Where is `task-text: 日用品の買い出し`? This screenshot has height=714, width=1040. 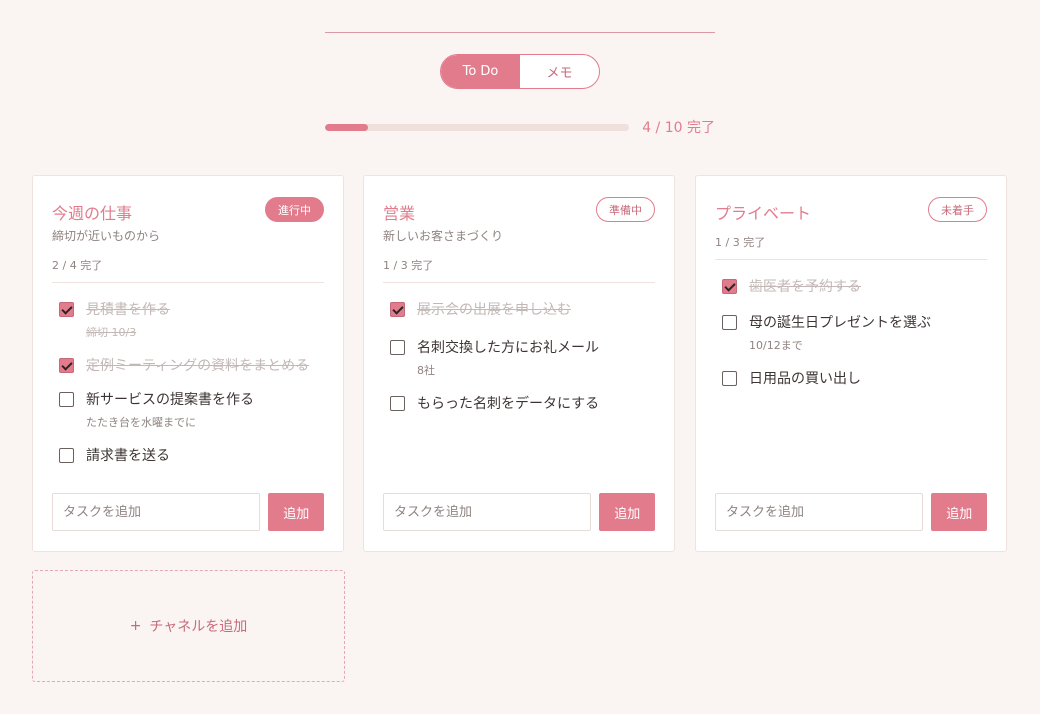
task-text: 日用品の買い出し is located at coordinates (805, 379).